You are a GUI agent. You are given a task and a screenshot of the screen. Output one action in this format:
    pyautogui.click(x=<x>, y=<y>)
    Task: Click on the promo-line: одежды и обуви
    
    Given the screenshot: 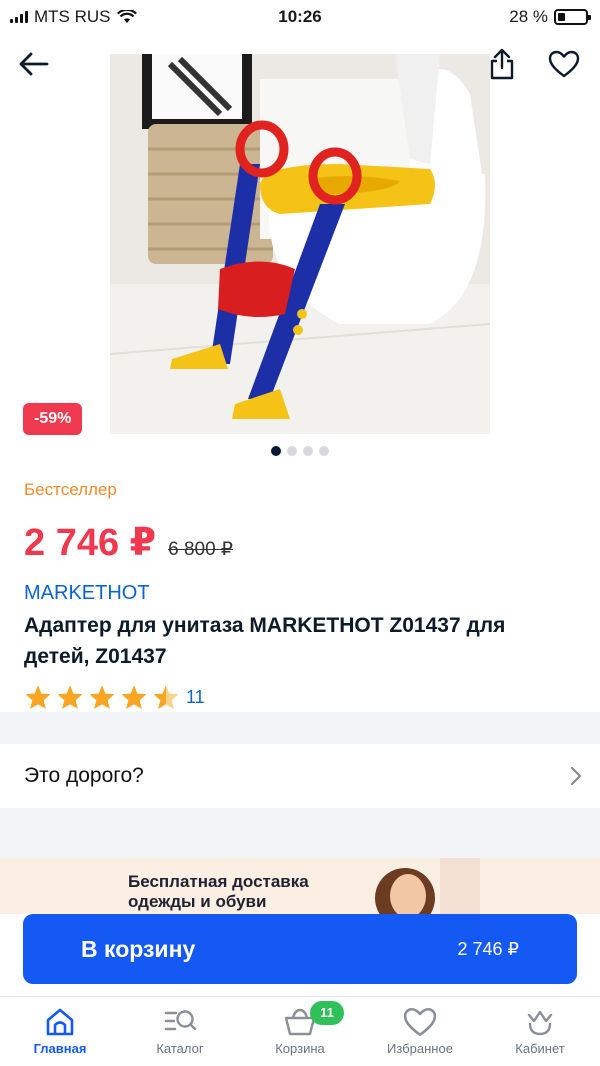 What is the action you would take?
    pyautogui.click(x=197, y=901)
    